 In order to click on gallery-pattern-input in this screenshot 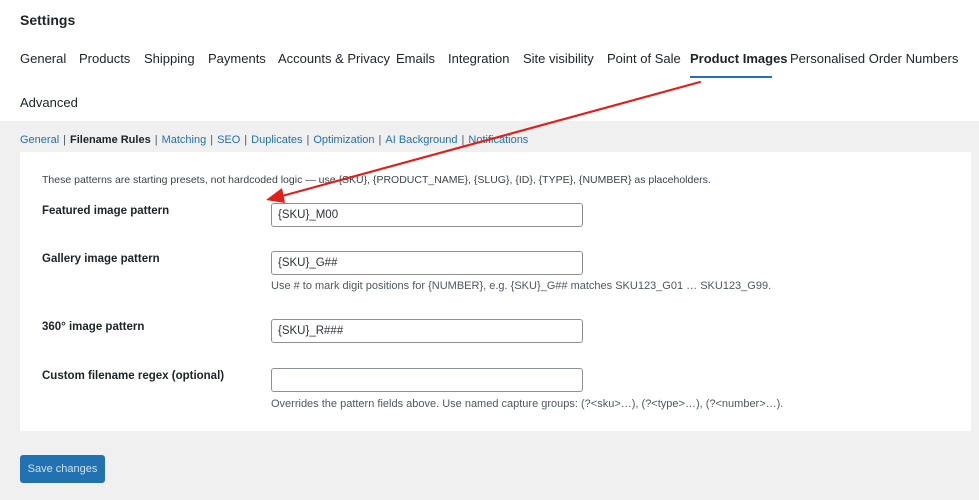, I will do `click(427, 263)`.